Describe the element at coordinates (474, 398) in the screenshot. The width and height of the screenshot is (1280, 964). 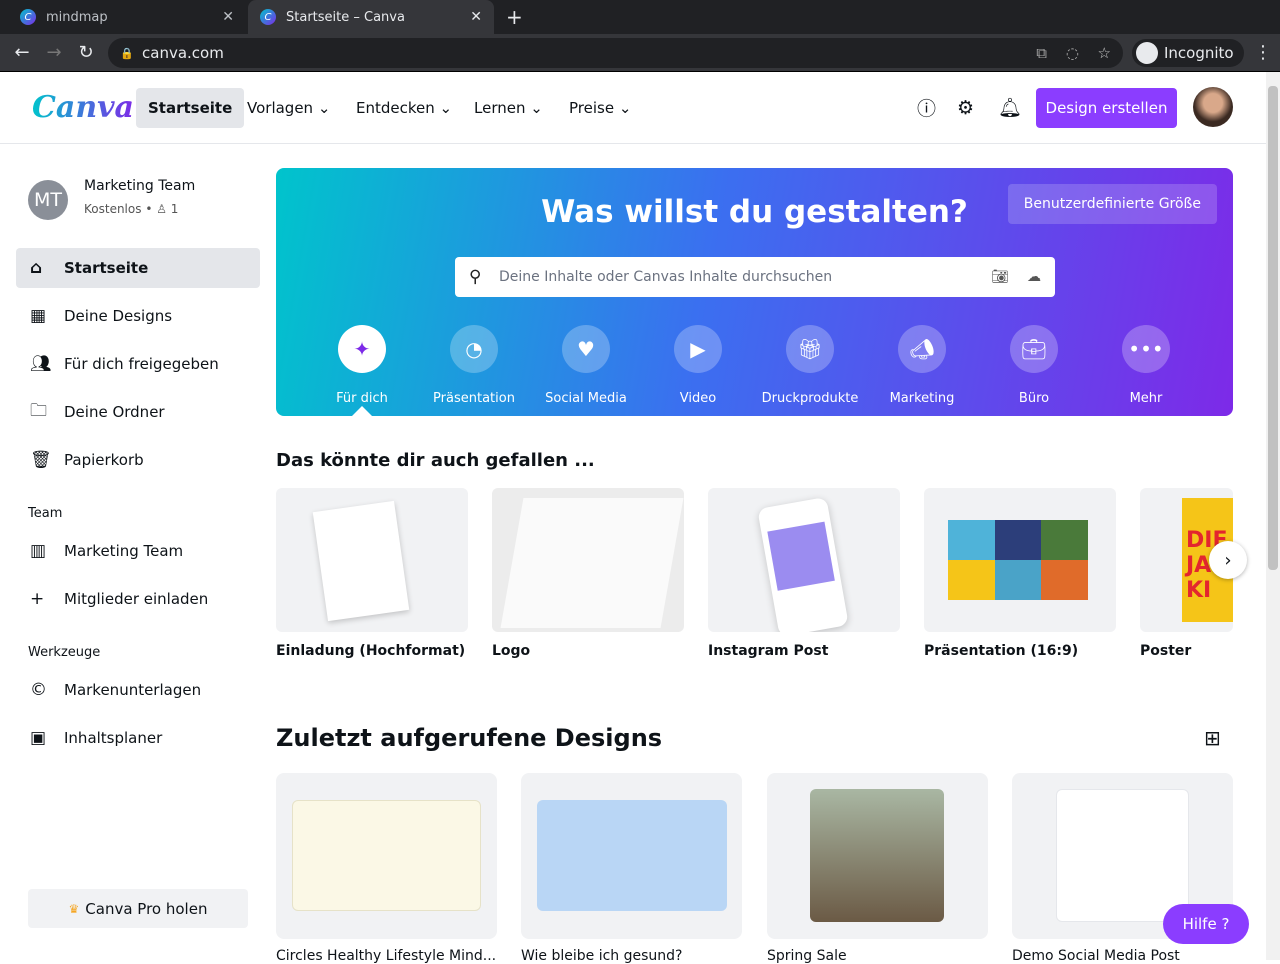
I see `category-label: Präsentation` at that location.